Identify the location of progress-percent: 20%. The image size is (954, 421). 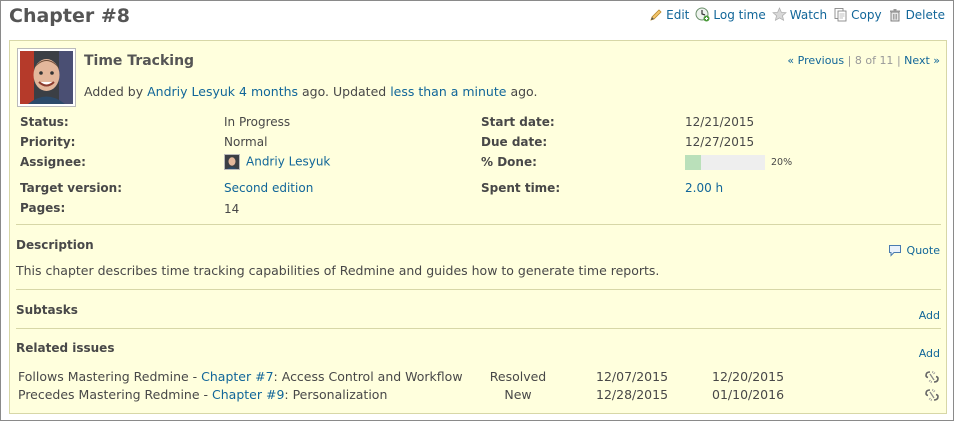
(782, 162).